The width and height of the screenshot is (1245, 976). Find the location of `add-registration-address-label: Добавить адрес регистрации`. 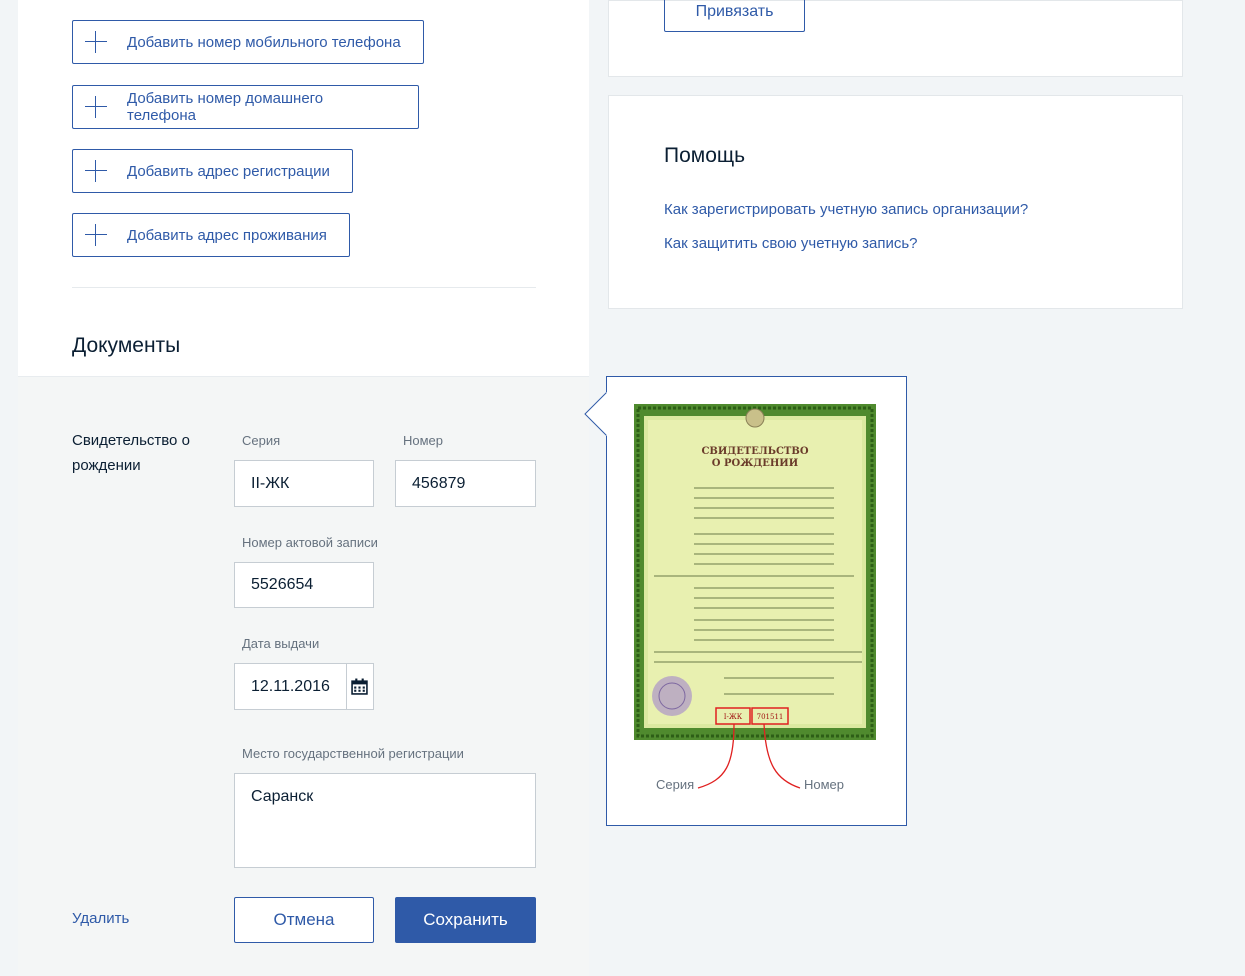

add-registration-address-label: Добавить адрес регистрации is located at coordinates (228, 171).